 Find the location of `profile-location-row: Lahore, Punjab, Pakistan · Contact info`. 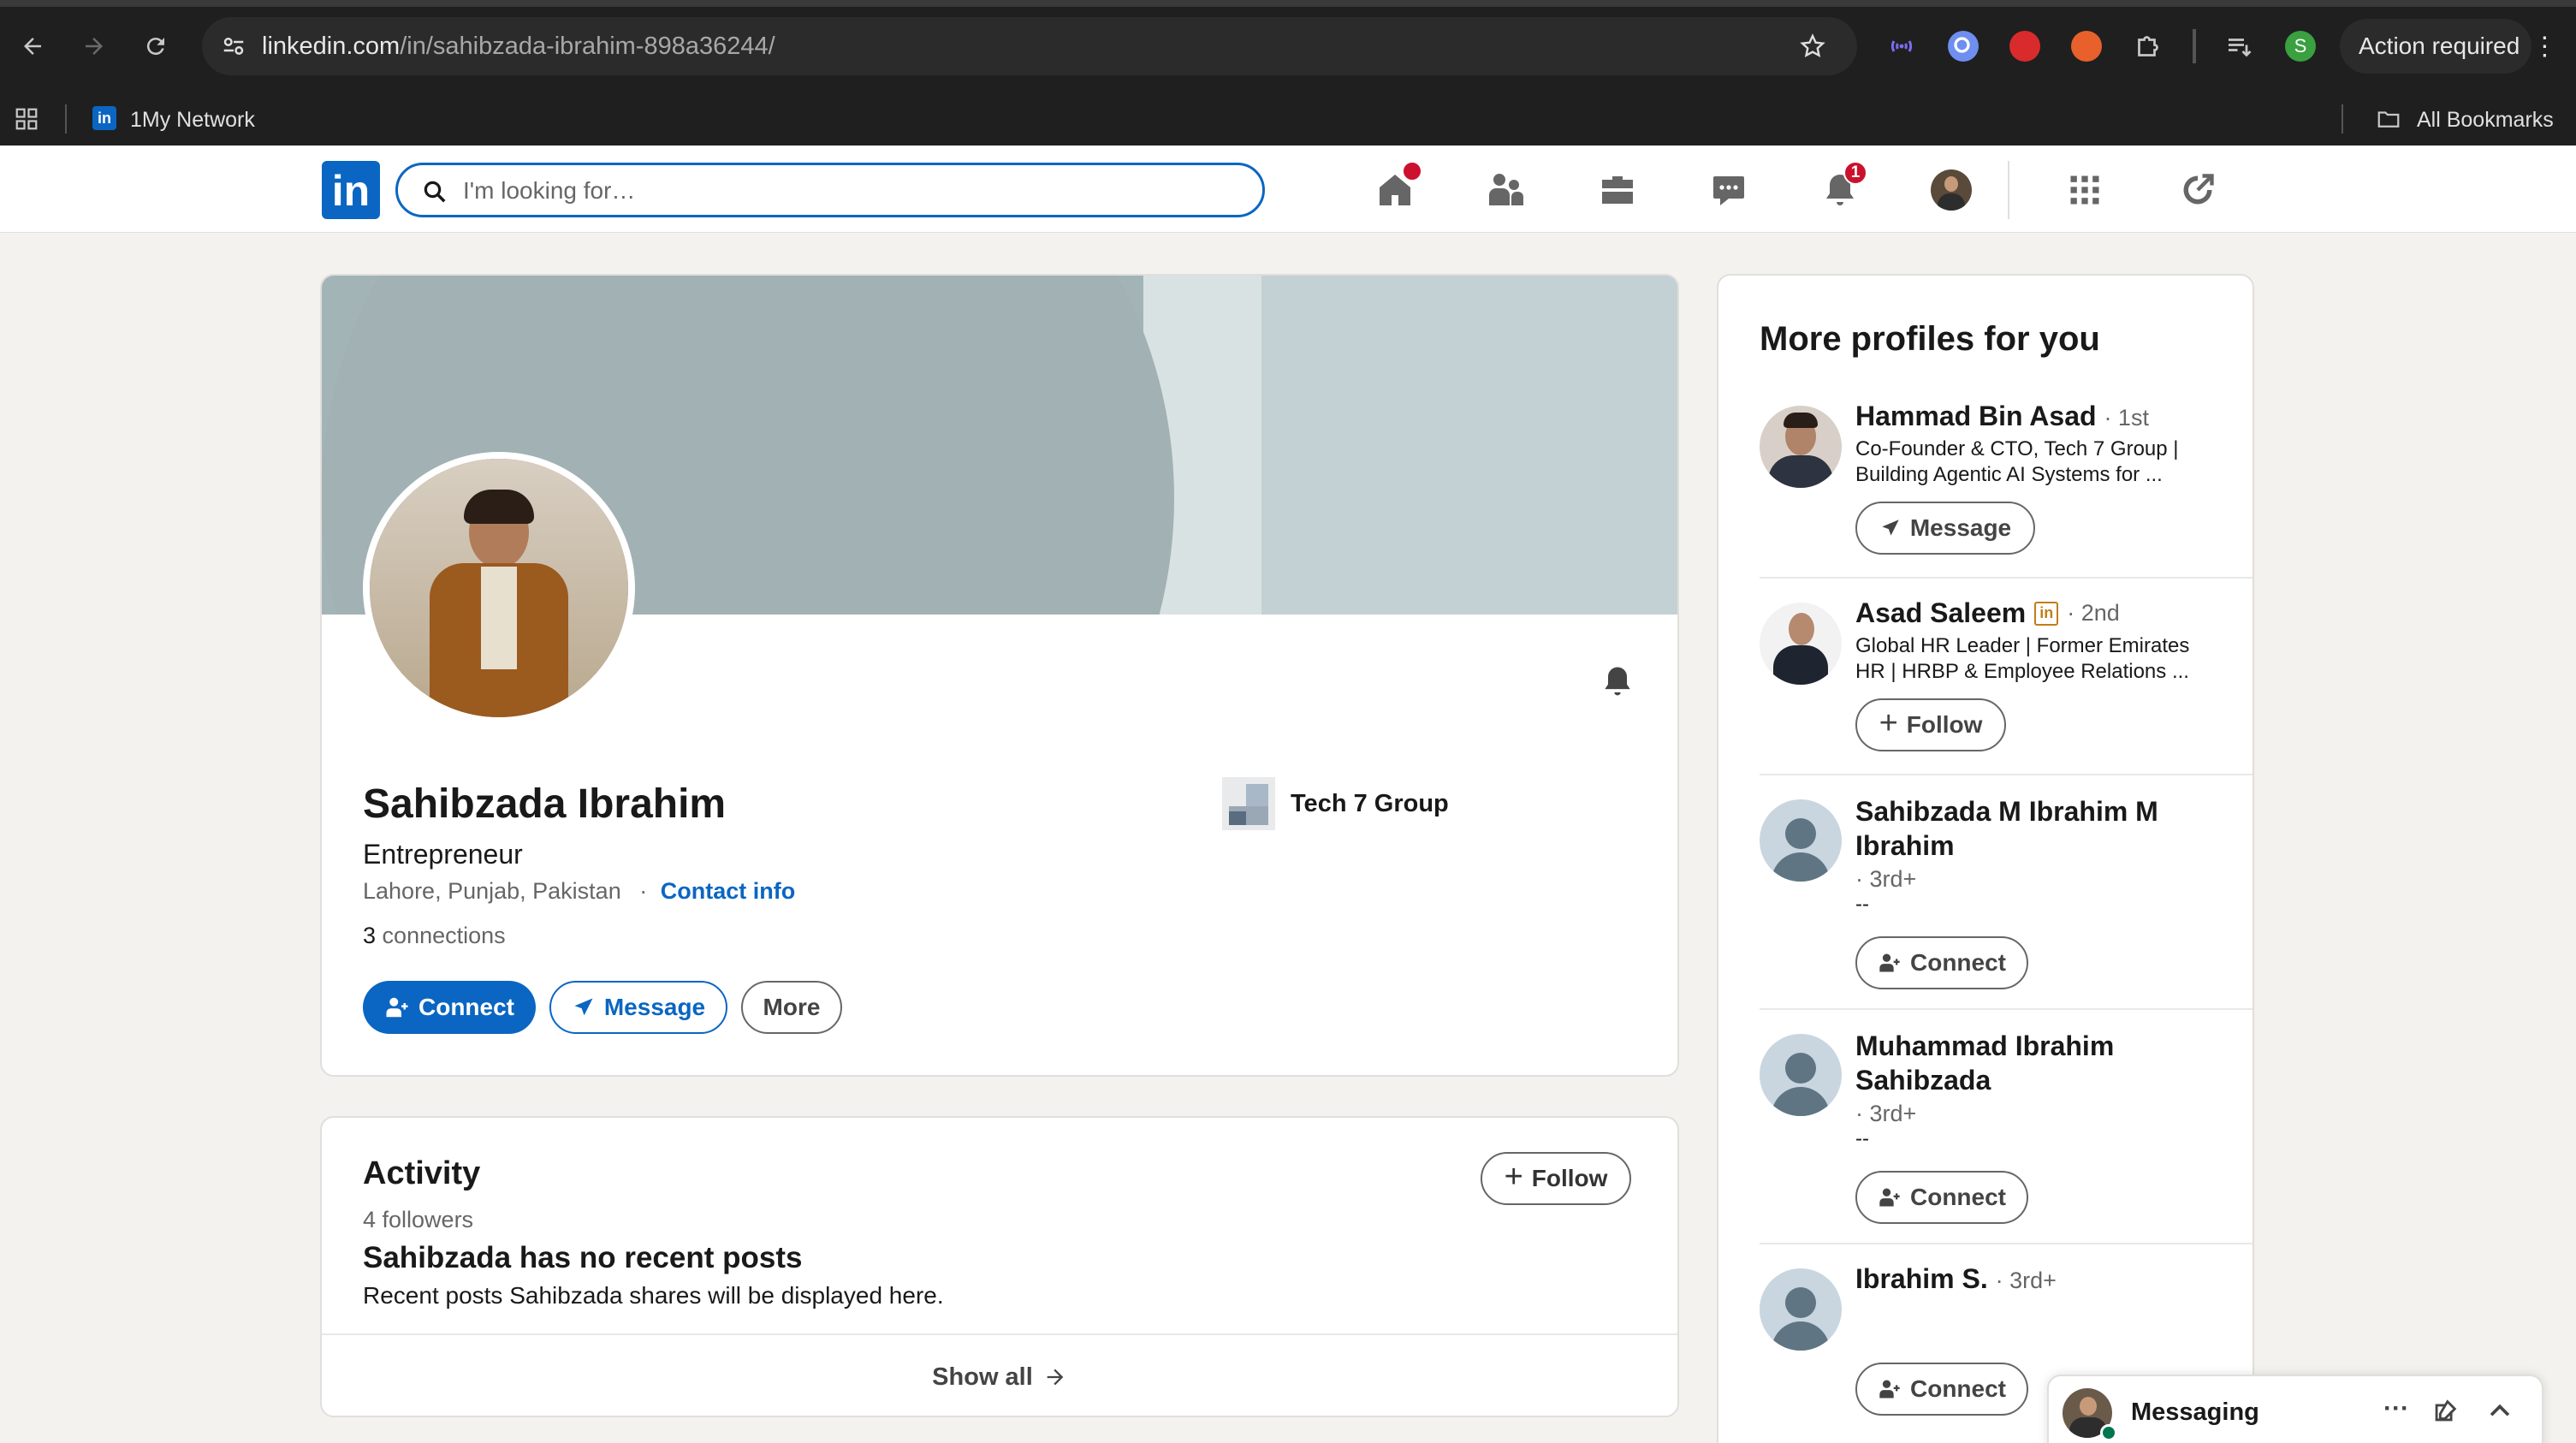

profile-location-row: Lahore, Punjab, Pakistan · Contact info is located at coordinates (579, 891).